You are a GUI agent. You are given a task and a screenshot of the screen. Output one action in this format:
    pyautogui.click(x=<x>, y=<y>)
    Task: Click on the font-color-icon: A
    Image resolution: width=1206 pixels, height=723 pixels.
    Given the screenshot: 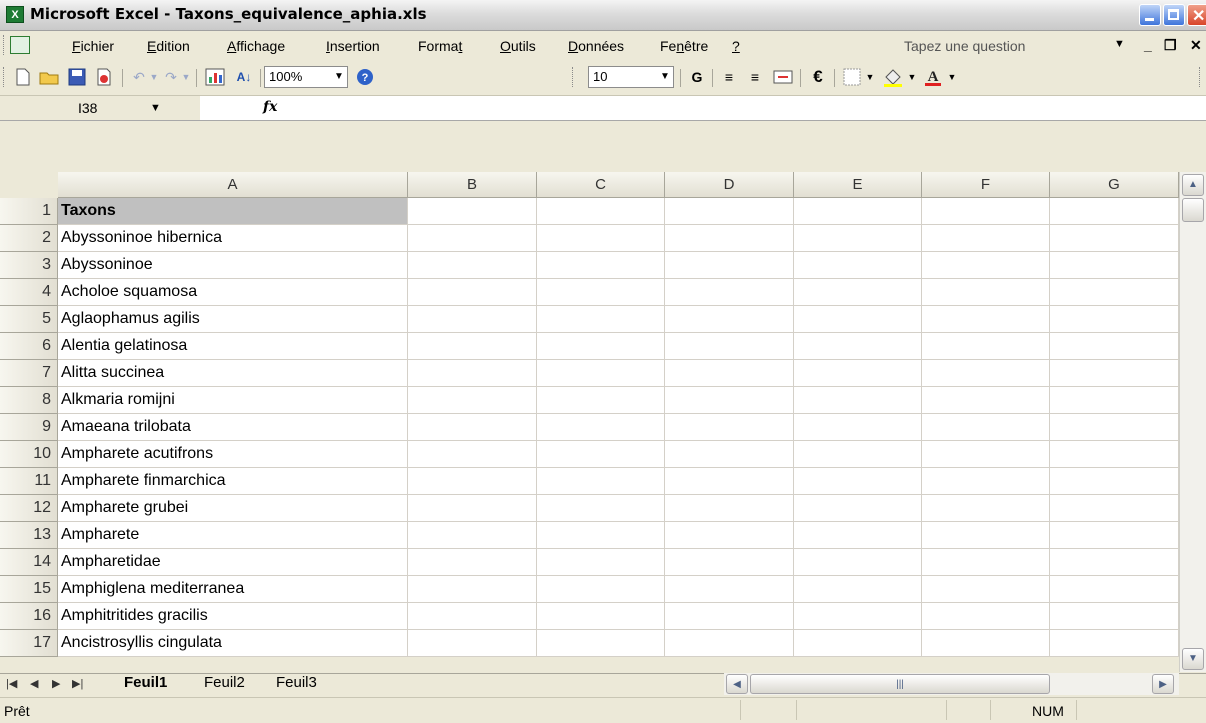 What is the action you would take?
    pyautogui.click(x=933, y=77)
    